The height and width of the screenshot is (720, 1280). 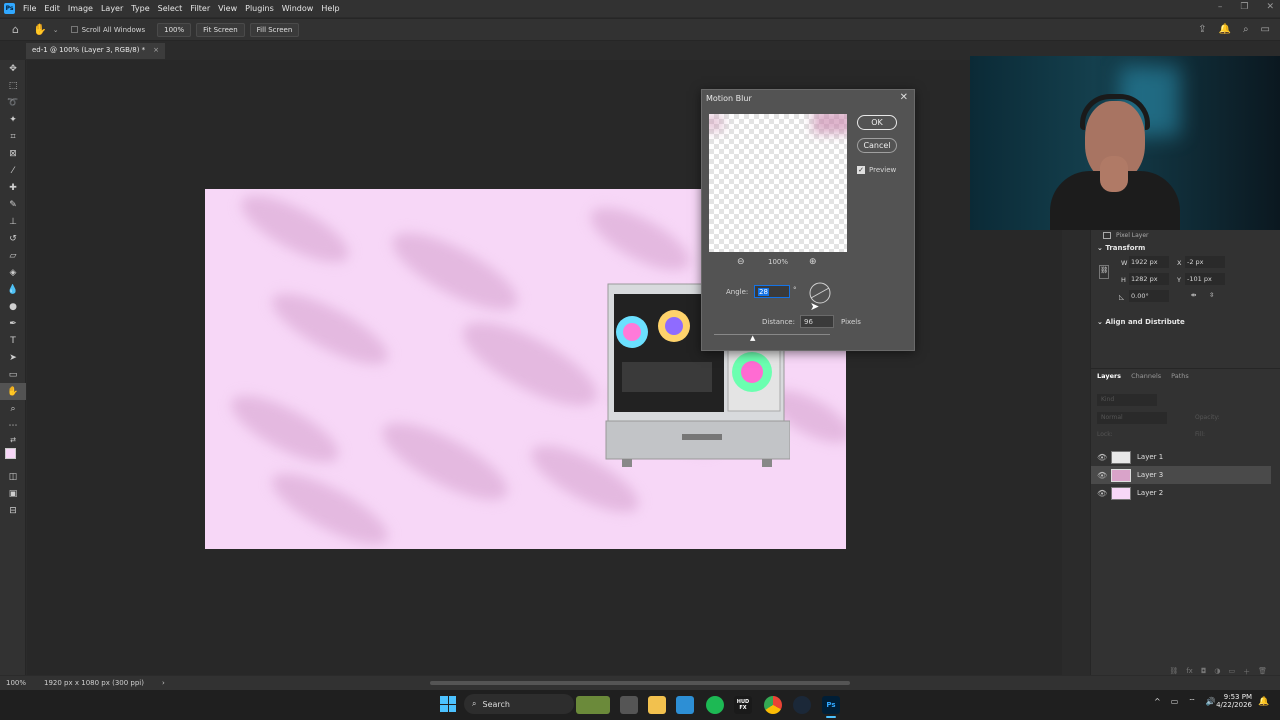 What do you see at coordinates (29, 8) in the screenshot?
I see `menu-file: File` at bounding box center [29, 8].